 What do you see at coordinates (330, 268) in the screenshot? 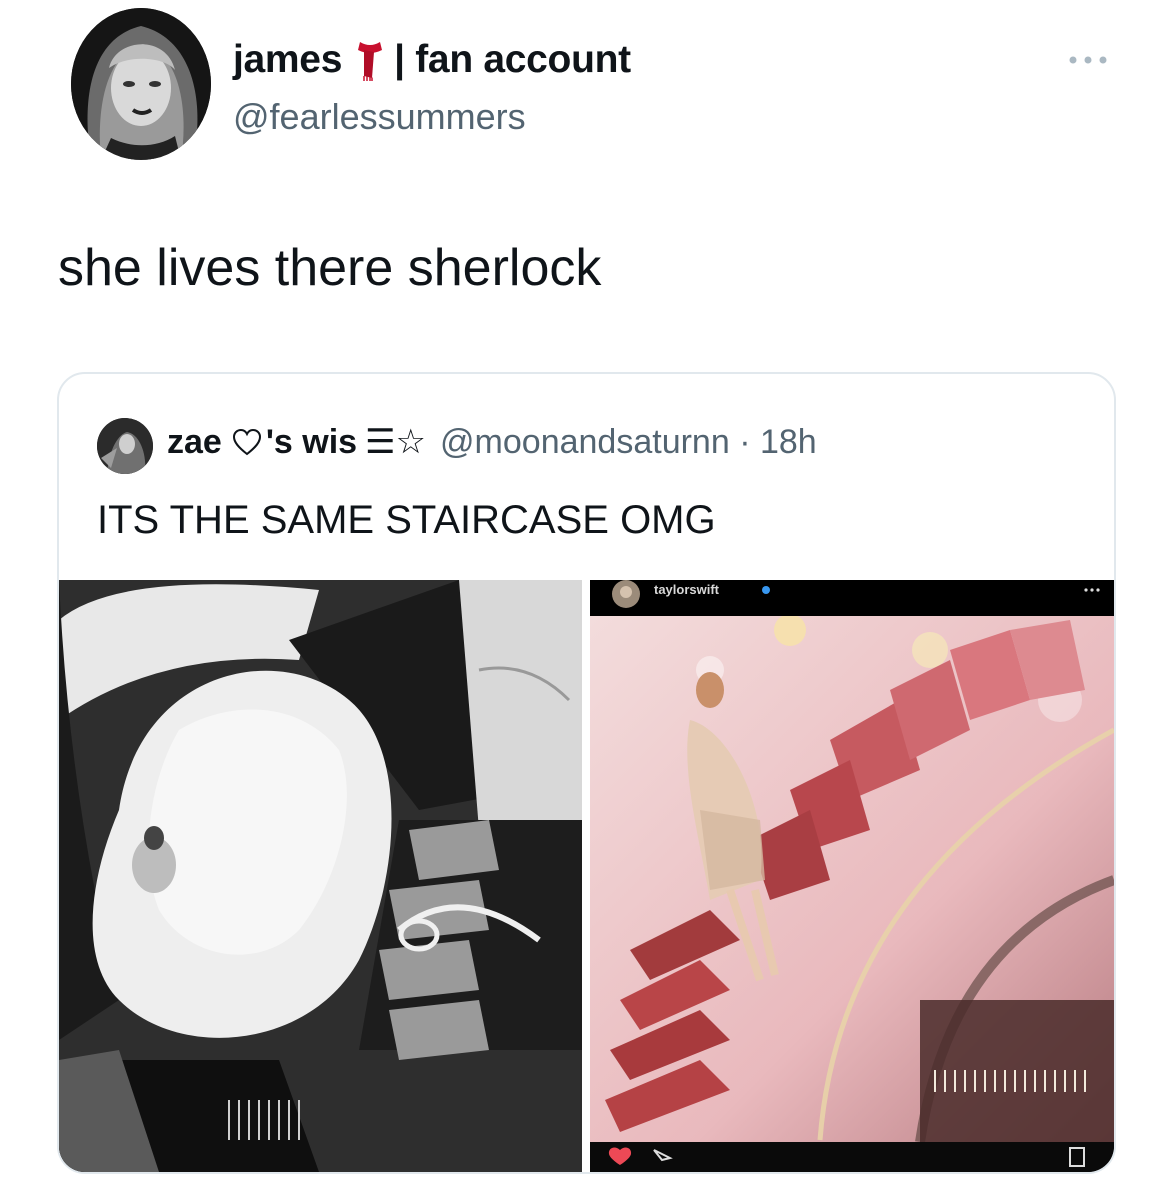
I see `tweet-text: she lives there sherlock` at bounding box center [330, 268].